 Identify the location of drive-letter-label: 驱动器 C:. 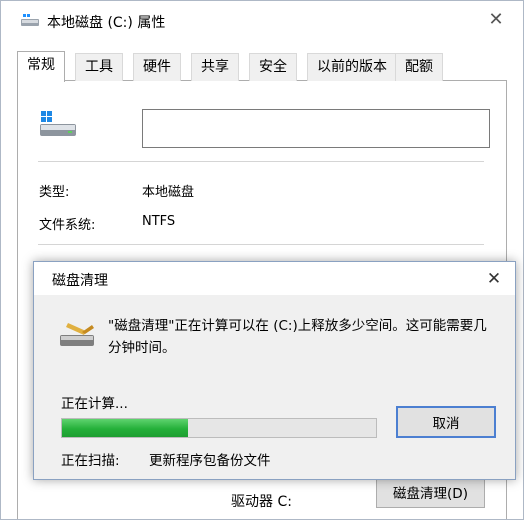
(261, 502).